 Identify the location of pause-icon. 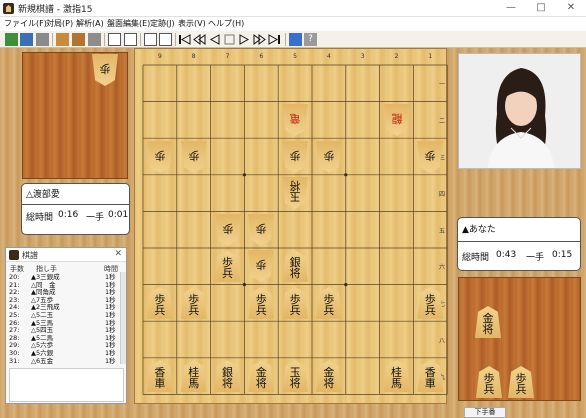
(229, 39).